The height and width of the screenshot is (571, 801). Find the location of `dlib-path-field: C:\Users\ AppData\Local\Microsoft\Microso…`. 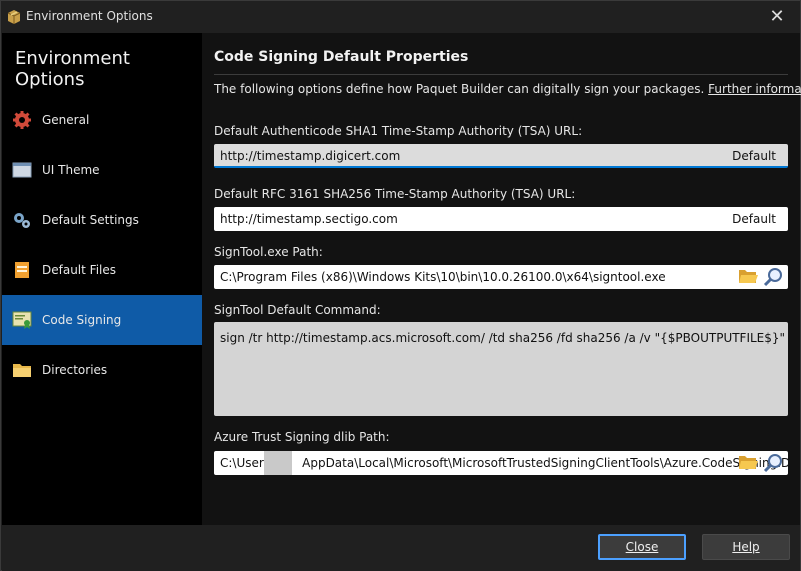

dlib-path-field: C:\Users\ AppData\Local\Microsoft\Microso… is located at coordinates (501, 463).